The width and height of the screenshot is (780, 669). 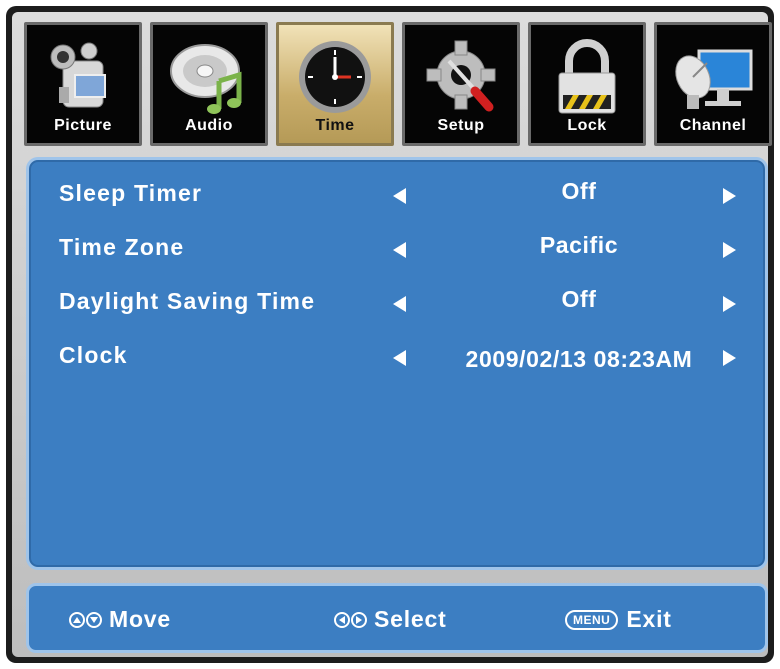 What do you see at coordinates (209, 125) in the screenshot?
I see `tab-label: Audio` at bounding box center [209, 125].